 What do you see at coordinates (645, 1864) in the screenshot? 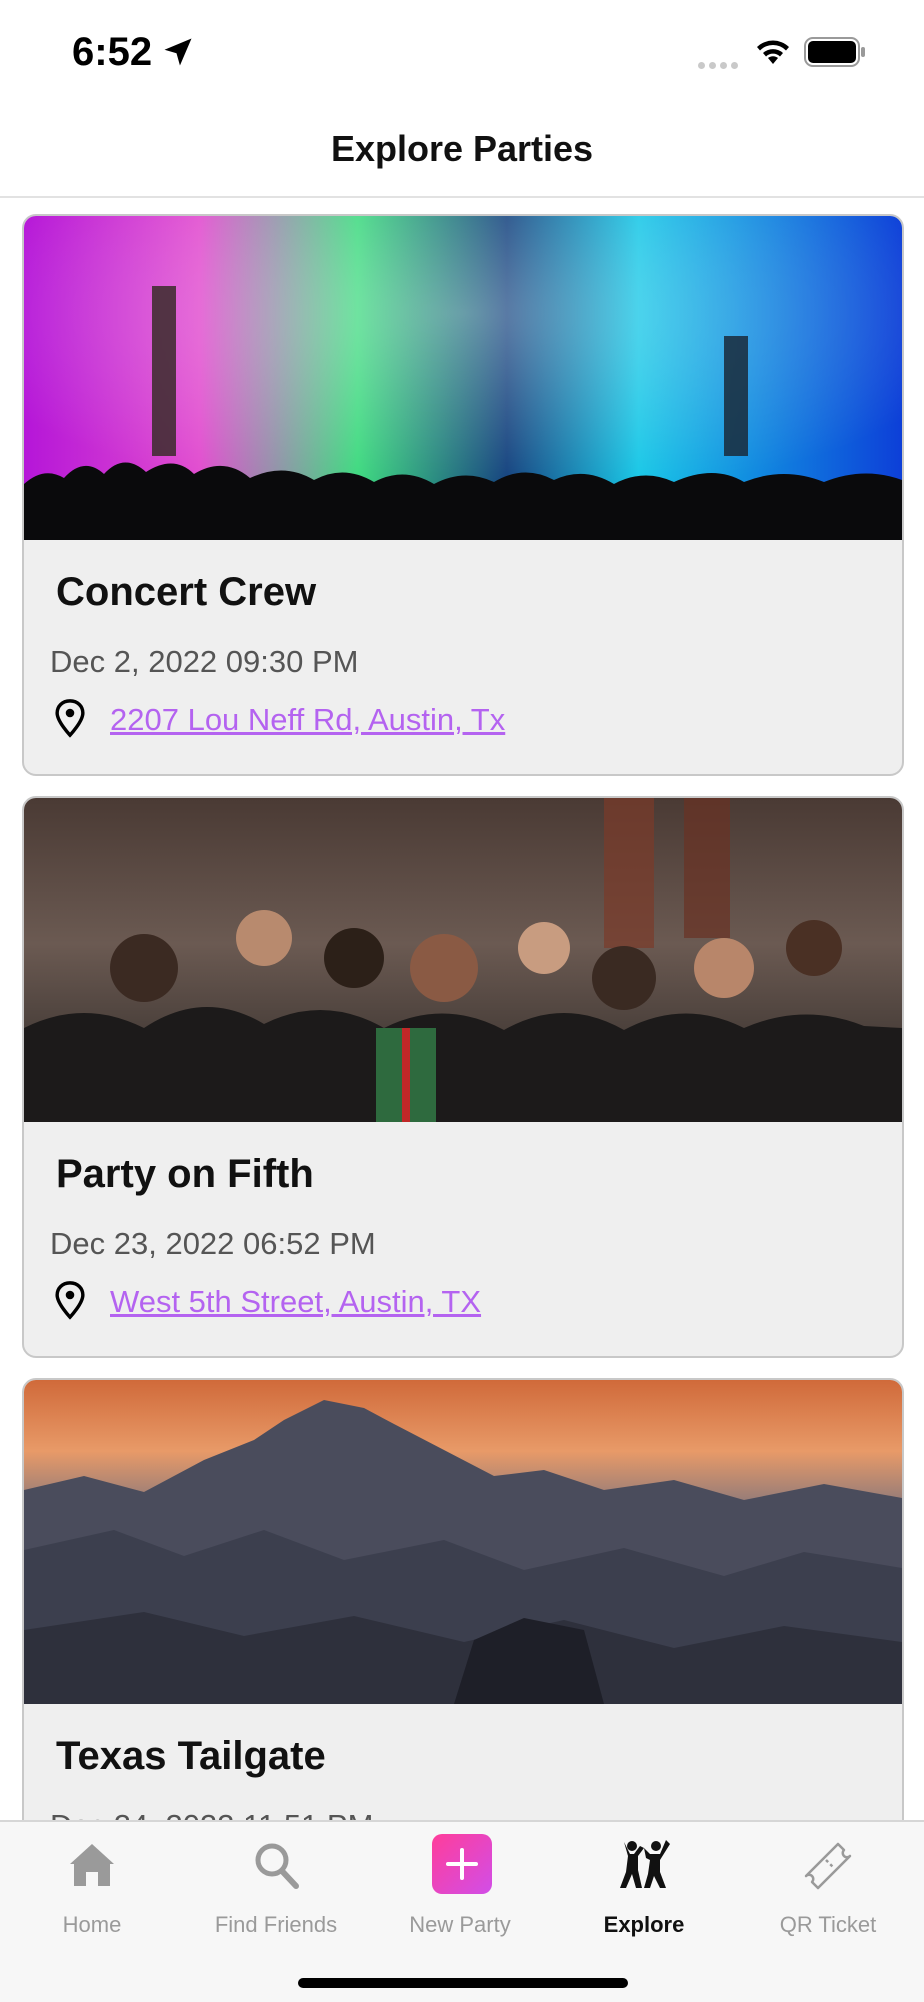
I see `dancing-people-icon` at bounding box center [645, 1864].